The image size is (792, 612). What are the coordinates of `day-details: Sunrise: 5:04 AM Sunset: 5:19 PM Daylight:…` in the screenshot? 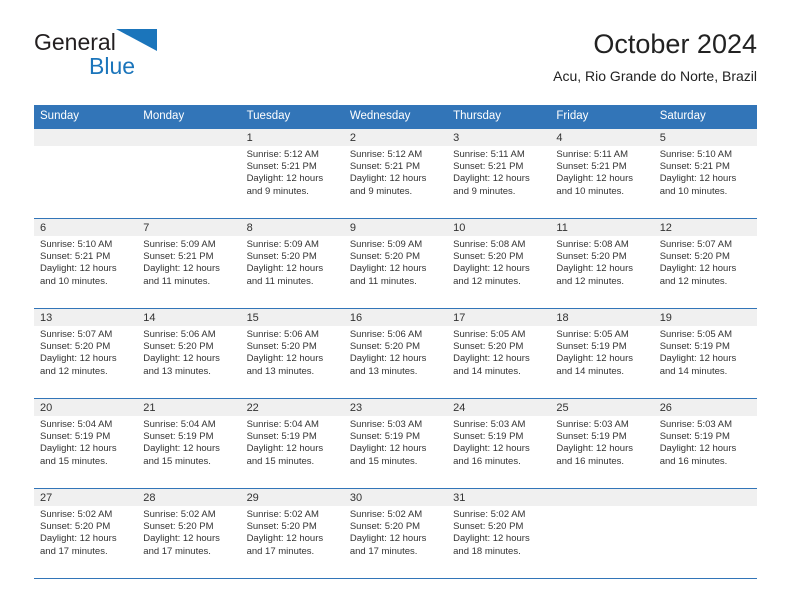 It's located at (85, 442).